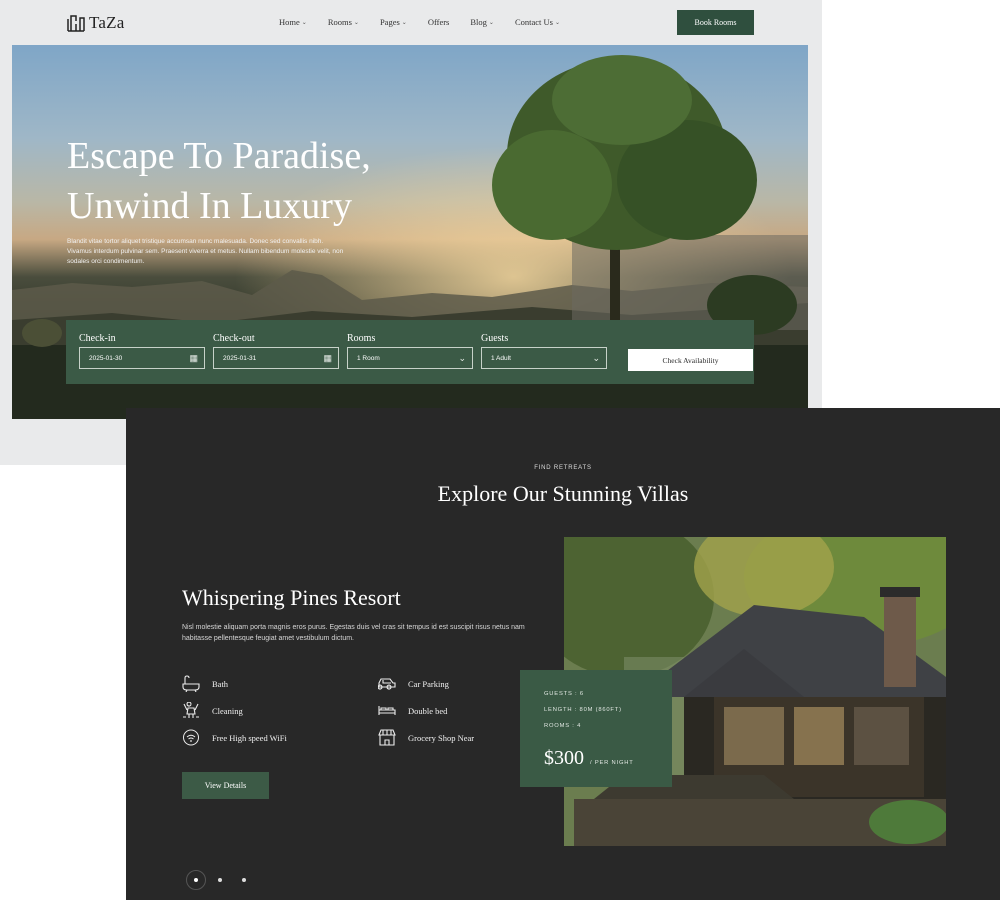 The width and height of the screenshot is (1000, 900). Describe the element at coordinates (97, 338) in the screenshot. I see `checkin-label: Check-in` at that location.